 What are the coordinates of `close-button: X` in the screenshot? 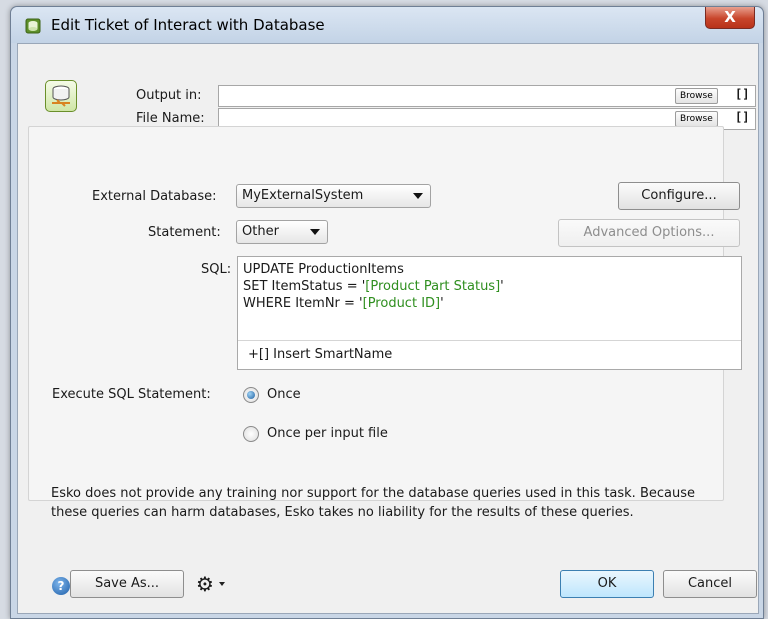 It's located at (730, 18).